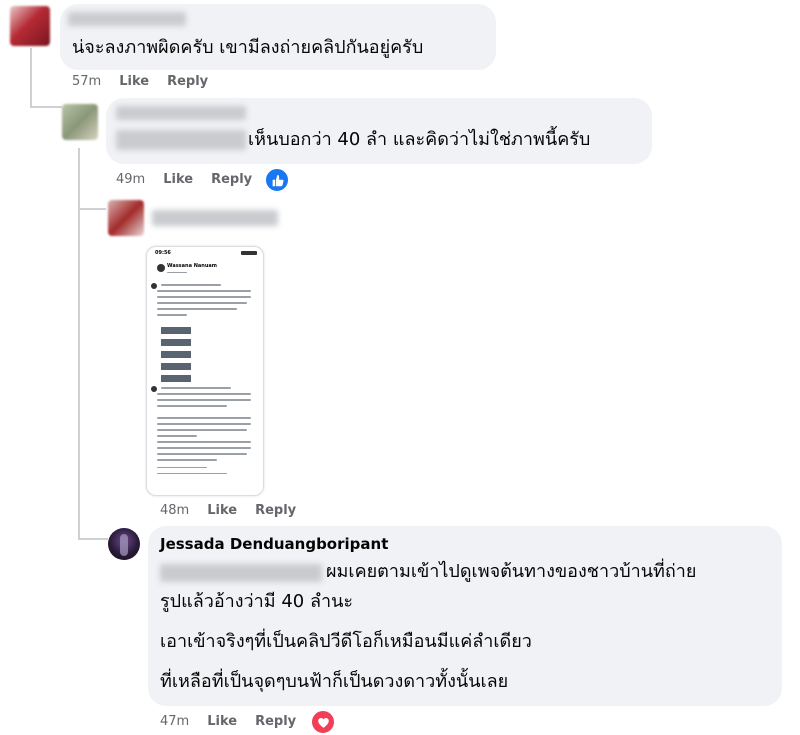  I want to click on thumbs-up-icon, so click(278, 180).